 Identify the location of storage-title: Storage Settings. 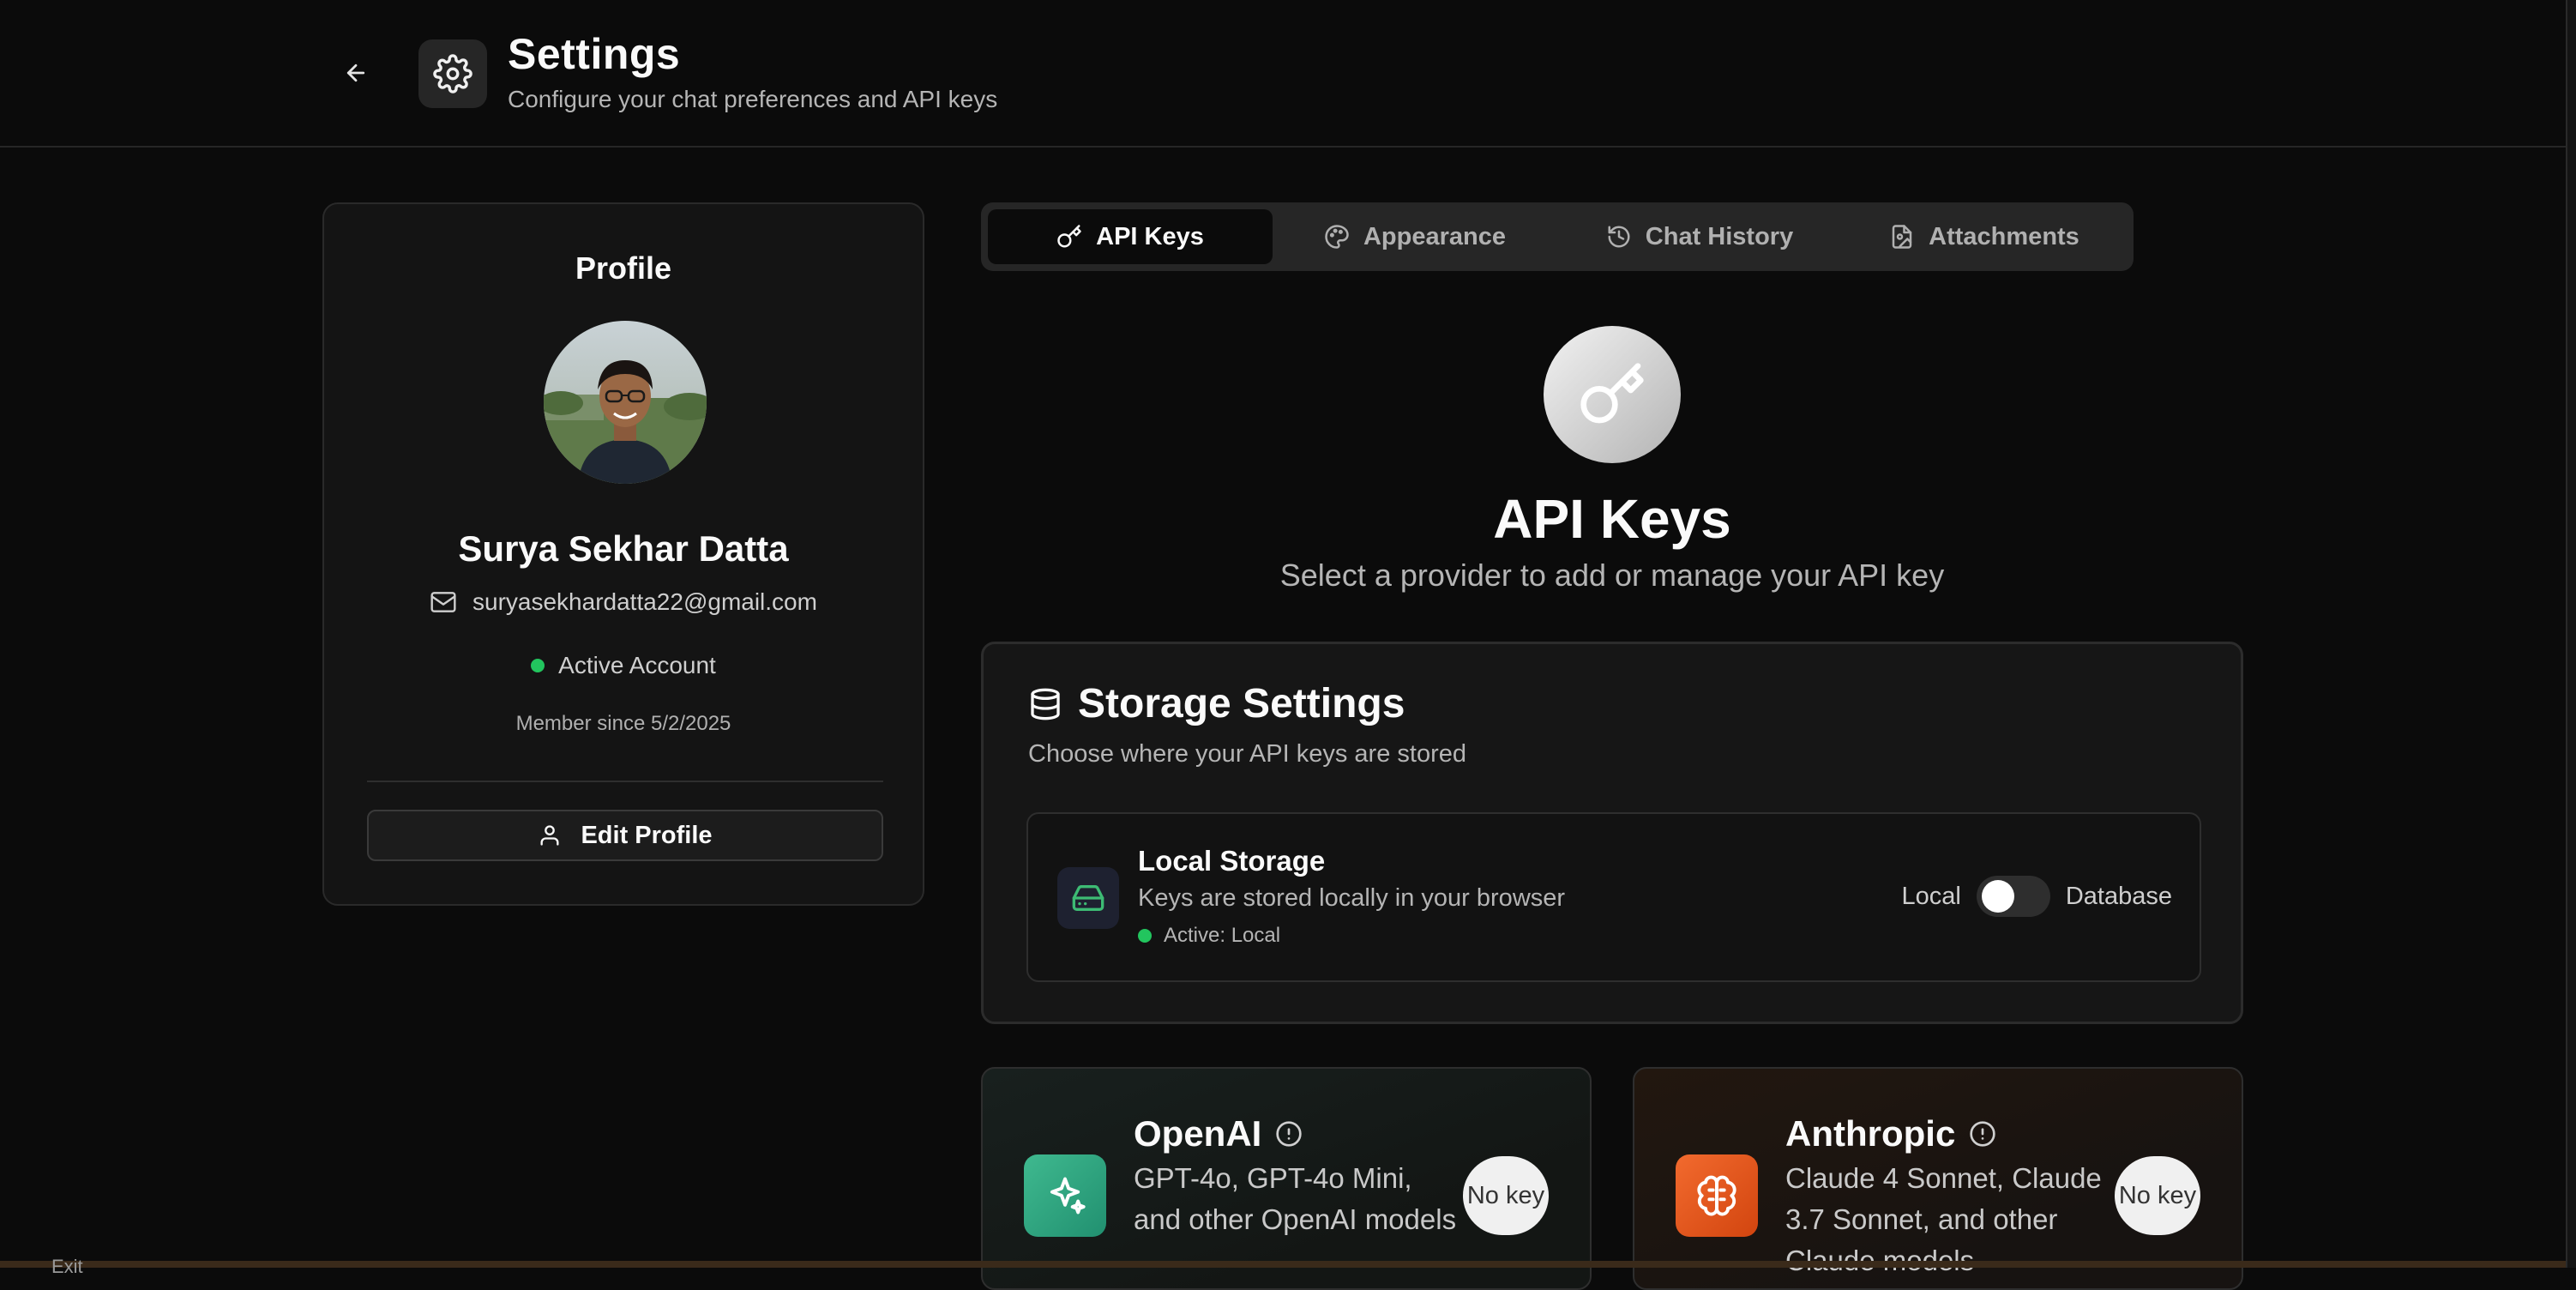
(1241, 703).